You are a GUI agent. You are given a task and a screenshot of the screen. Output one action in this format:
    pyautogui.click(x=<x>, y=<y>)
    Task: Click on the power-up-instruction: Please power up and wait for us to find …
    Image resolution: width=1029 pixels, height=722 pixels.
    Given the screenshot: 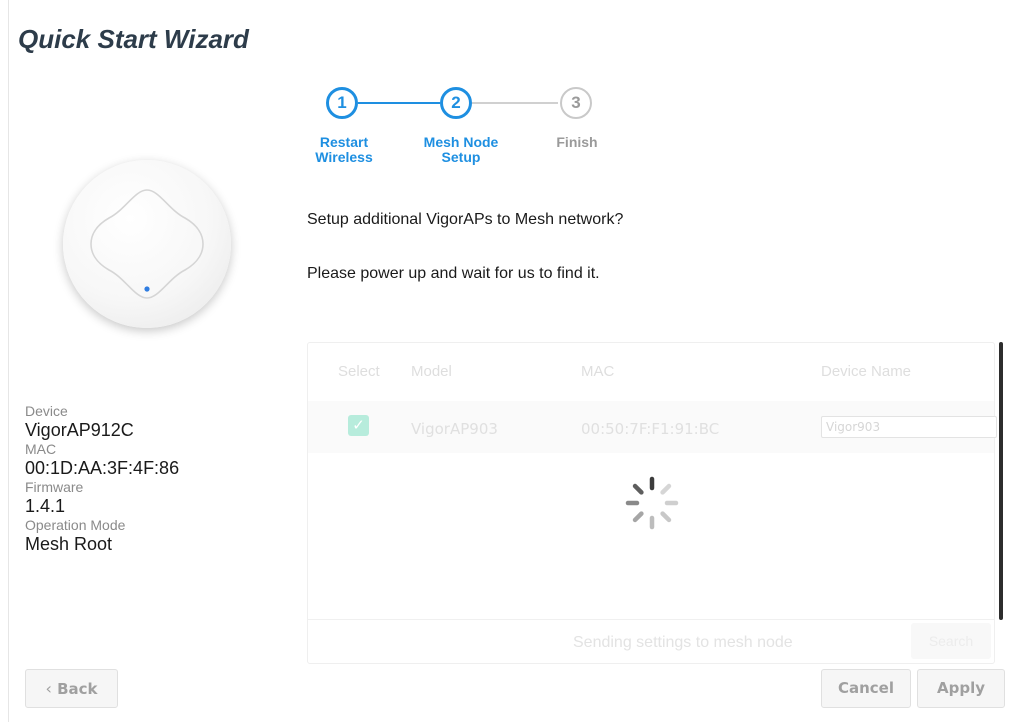 What is the action you would take?
    pyautogui.click(x=453, y=273)
    